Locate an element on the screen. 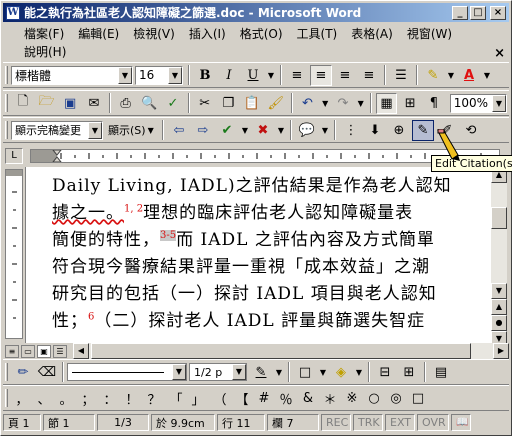 Image resolution: width=512 pixels, height=436 pixels. print-layout-button: ▣ is located at coordinates (44, 351).